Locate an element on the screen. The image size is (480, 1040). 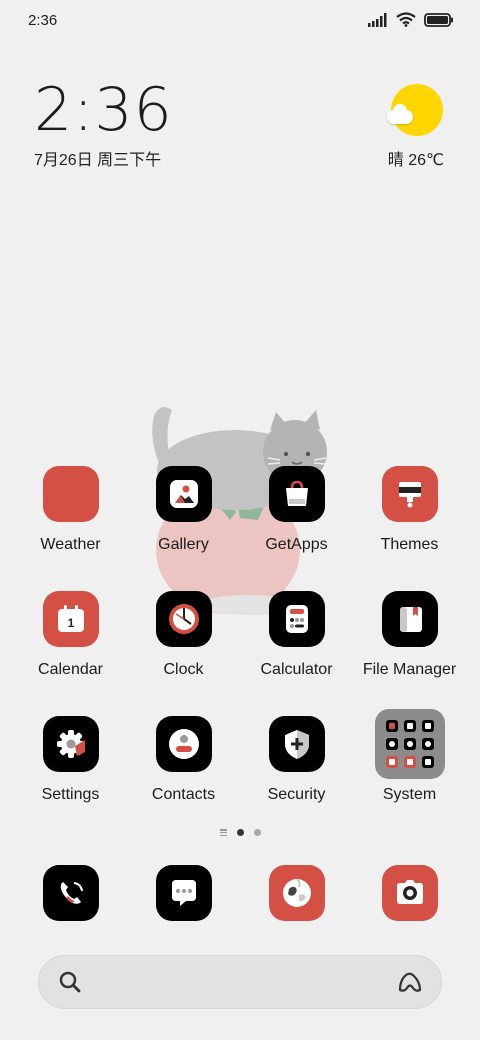
app-calculator: Calculator is located at coordinates (296, 653).